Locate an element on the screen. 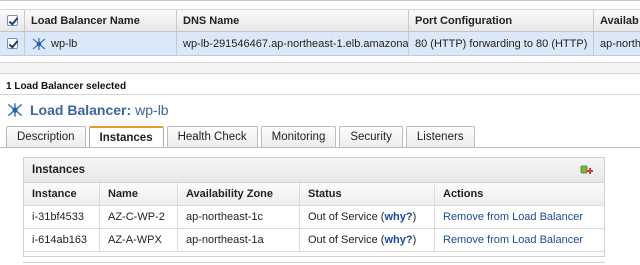  detail-title: Load Balancer: wp-lb is located at coordinates (87, 110).